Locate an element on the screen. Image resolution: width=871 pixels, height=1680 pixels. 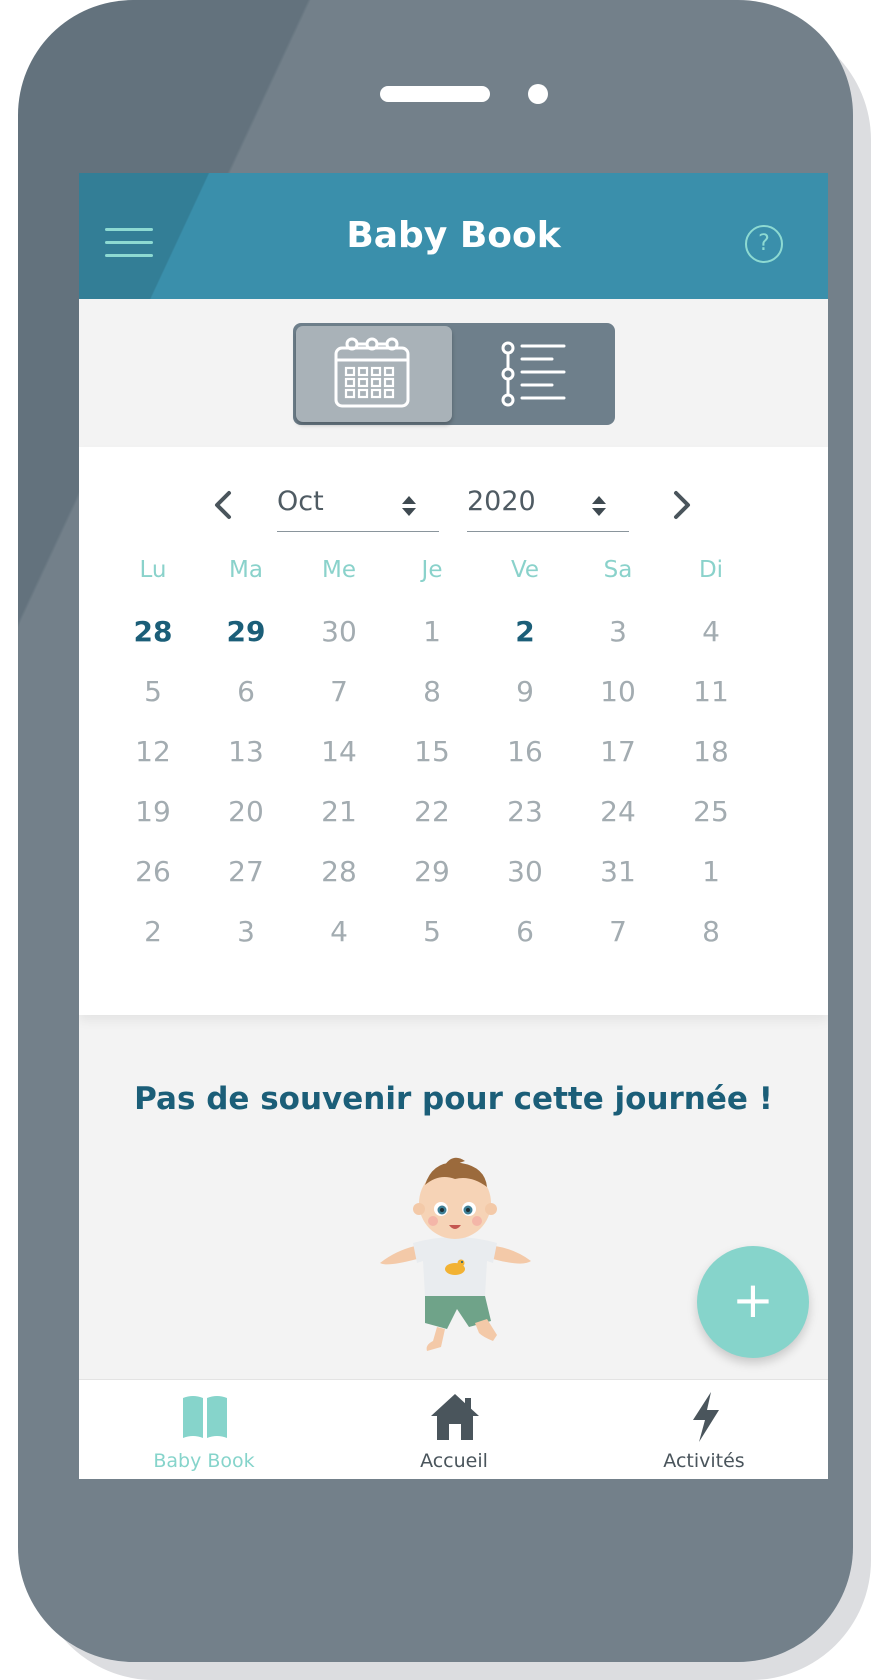
open-book-icon is located at coordinates (205, 1417).